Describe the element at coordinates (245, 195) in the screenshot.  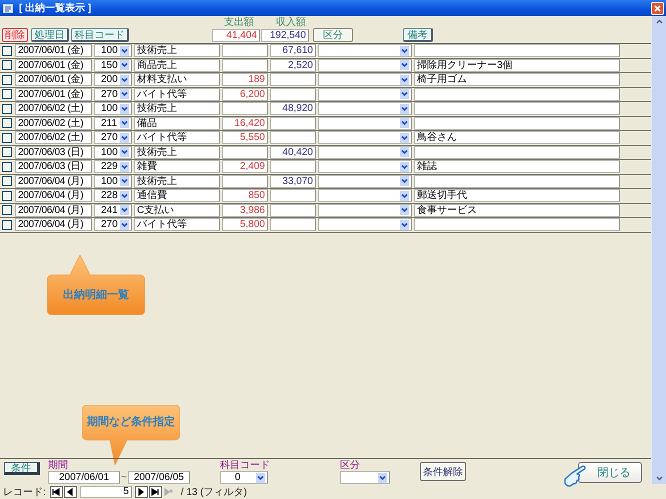
I see `expense-field: 850` at that location.